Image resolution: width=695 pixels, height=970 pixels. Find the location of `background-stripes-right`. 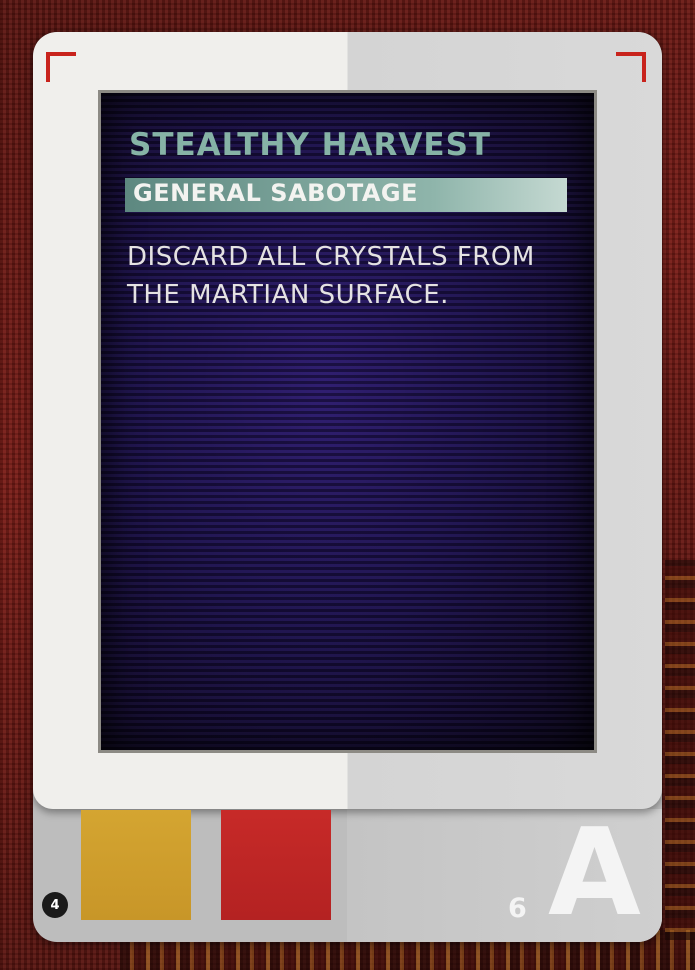

background-stripes-right is located at coordinates (680, 750).